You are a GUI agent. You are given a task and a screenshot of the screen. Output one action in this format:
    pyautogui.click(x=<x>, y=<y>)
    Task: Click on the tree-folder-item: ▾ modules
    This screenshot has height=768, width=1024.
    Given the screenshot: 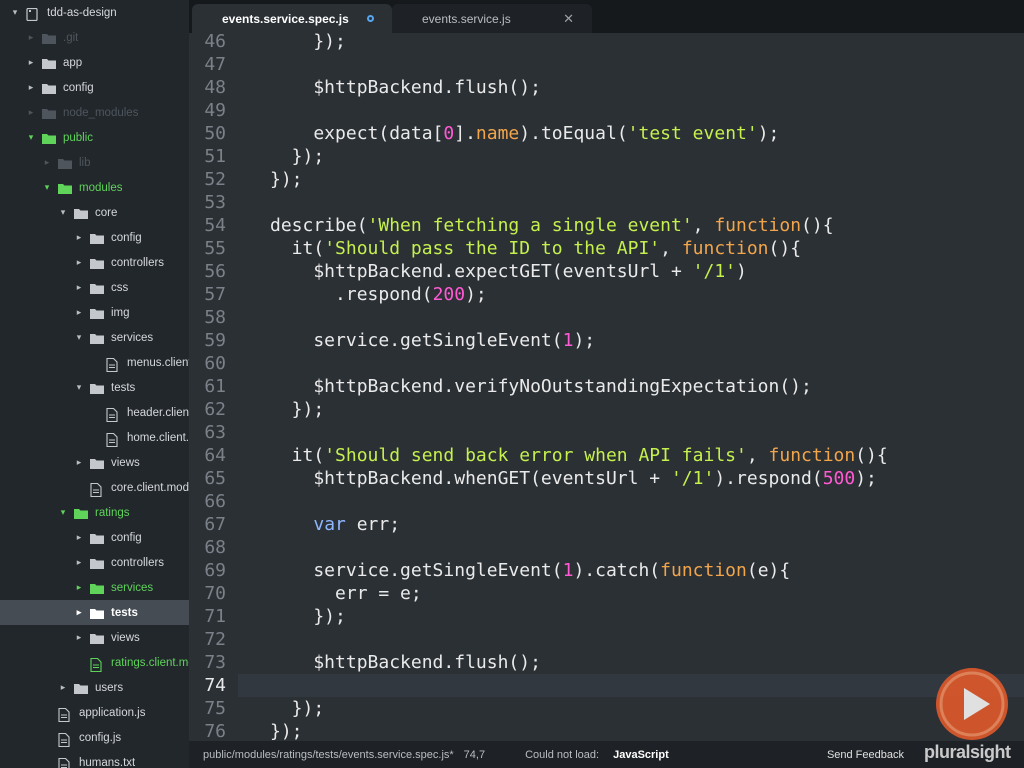 What is the action you would take?
    pyautogui.click(x=94, y=187)
    